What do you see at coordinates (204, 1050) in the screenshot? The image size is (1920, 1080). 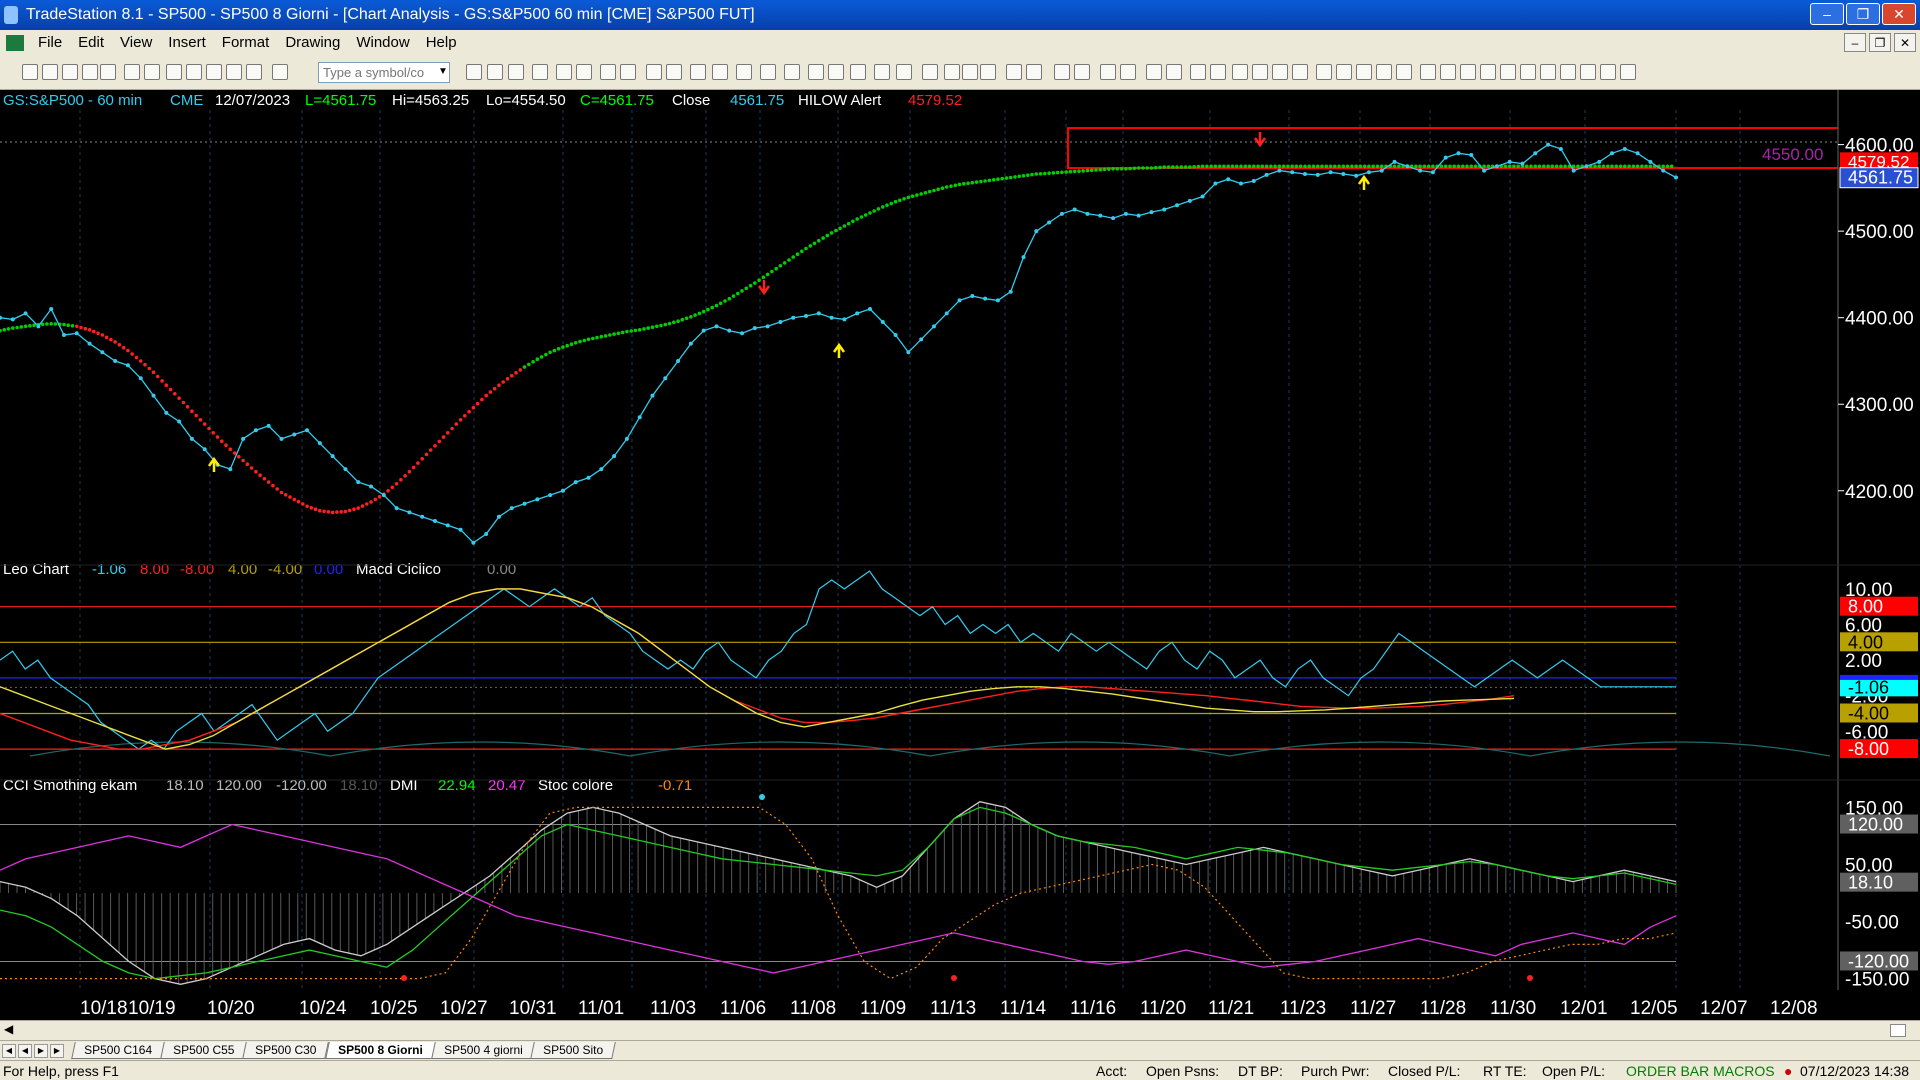 I see `tab-sp500-c55: SP500 C55` at bounding box center [204, 1050].